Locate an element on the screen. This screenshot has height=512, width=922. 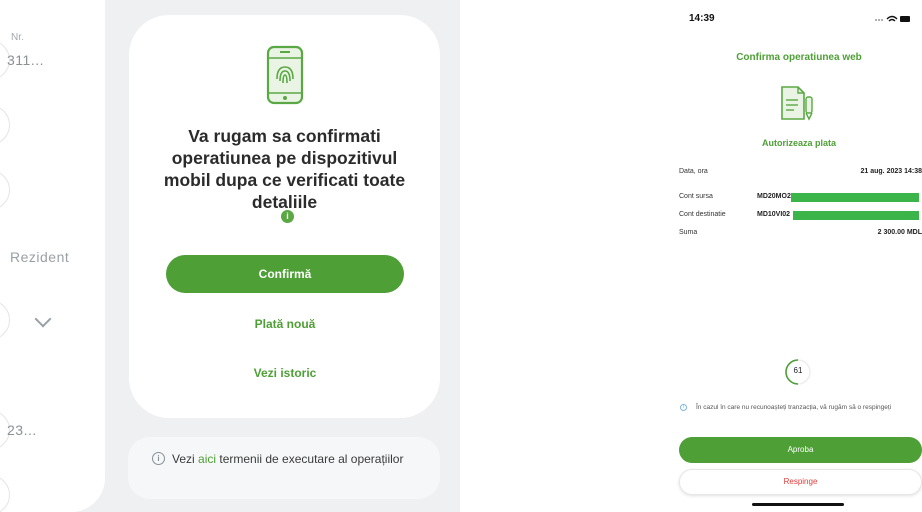
amount-value: 2 300.00 MDL is located at coordinates (899, 232).